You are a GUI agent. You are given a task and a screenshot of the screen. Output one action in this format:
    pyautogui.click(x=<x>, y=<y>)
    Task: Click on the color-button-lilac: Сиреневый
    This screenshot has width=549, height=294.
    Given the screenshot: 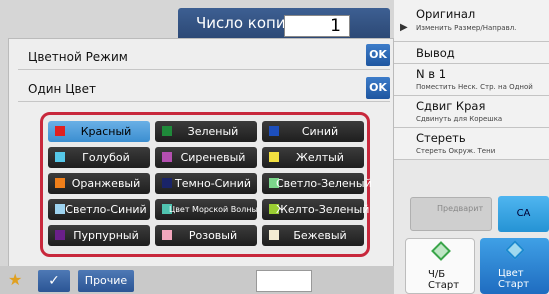 What is the action you would take?
    pyautogui.click(x=206, y=157)
    